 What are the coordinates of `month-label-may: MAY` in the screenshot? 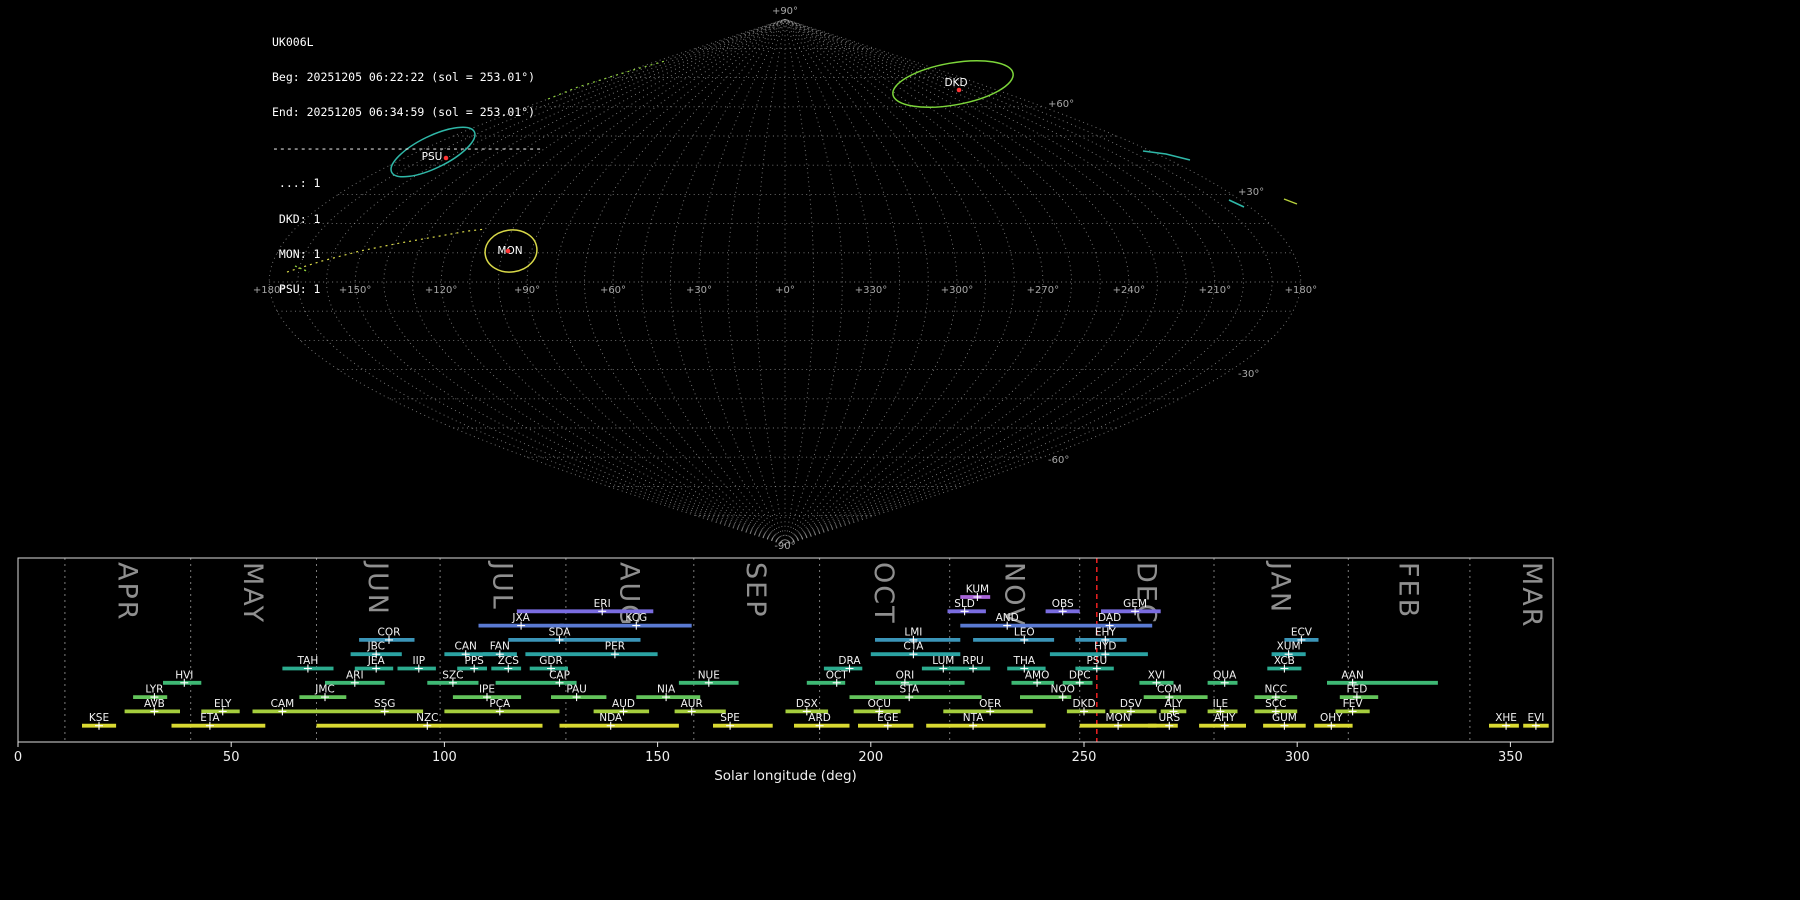 It's located at (252, 593).